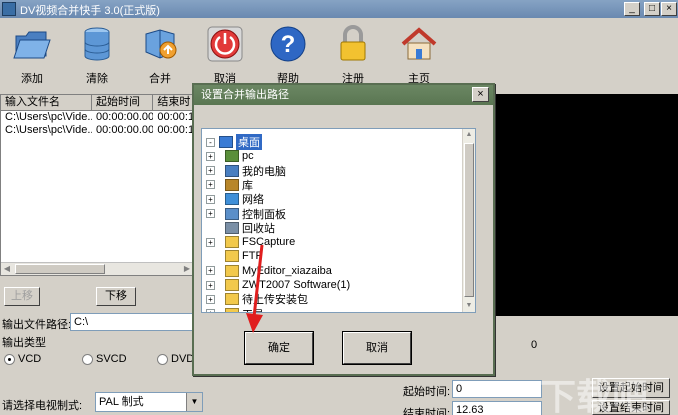 This screenshot has width=678, height=415. Describe the element at coordinates (469, 306) in the screenshot. I see `scroll-down-icon: ▼` at that location.